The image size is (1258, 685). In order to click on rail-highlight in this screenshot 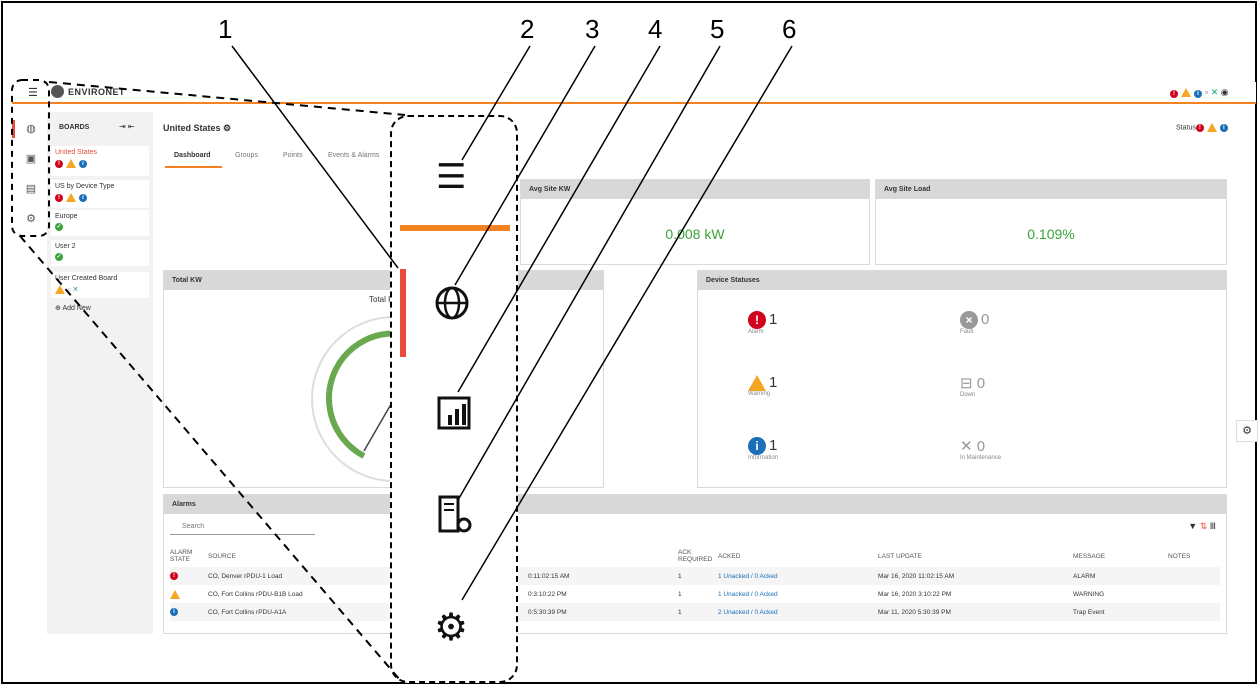, I will do `click(30, 158)`.